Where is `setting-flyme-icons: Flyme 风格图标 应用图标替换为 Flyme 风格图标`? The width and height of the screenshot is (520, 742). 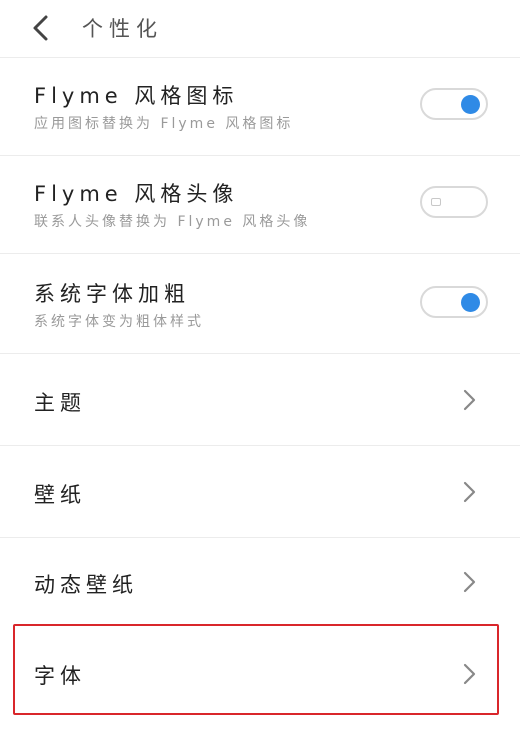
setting-flyme-icons: Flyme 风格图标 应用图标替换为 Flyme 风格图标 is located at coordinates (260, 107).